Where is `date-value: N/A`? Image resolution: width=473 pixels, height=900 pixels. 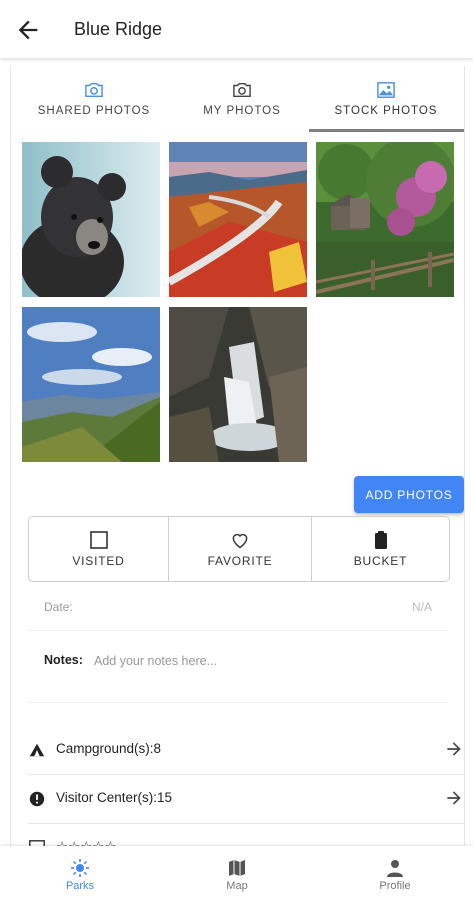
date-value: N/A is located at coordinates (421, 607).